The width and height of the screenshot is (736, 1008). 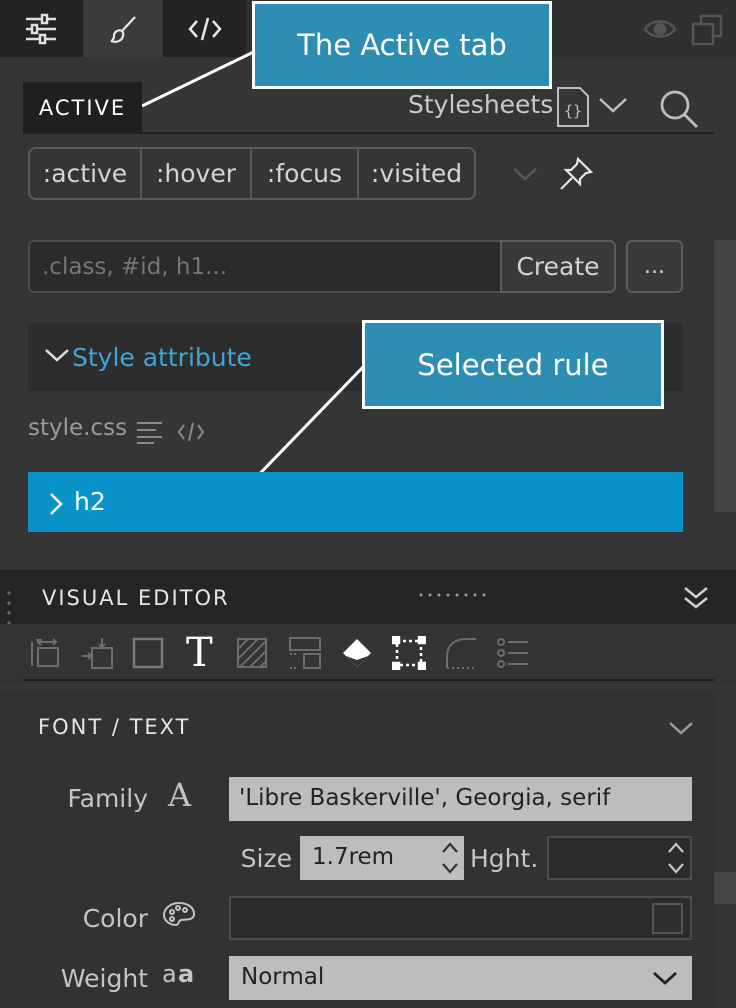 I want to click on stylesheet-file-icon: {}, so click(x=573, y=107).